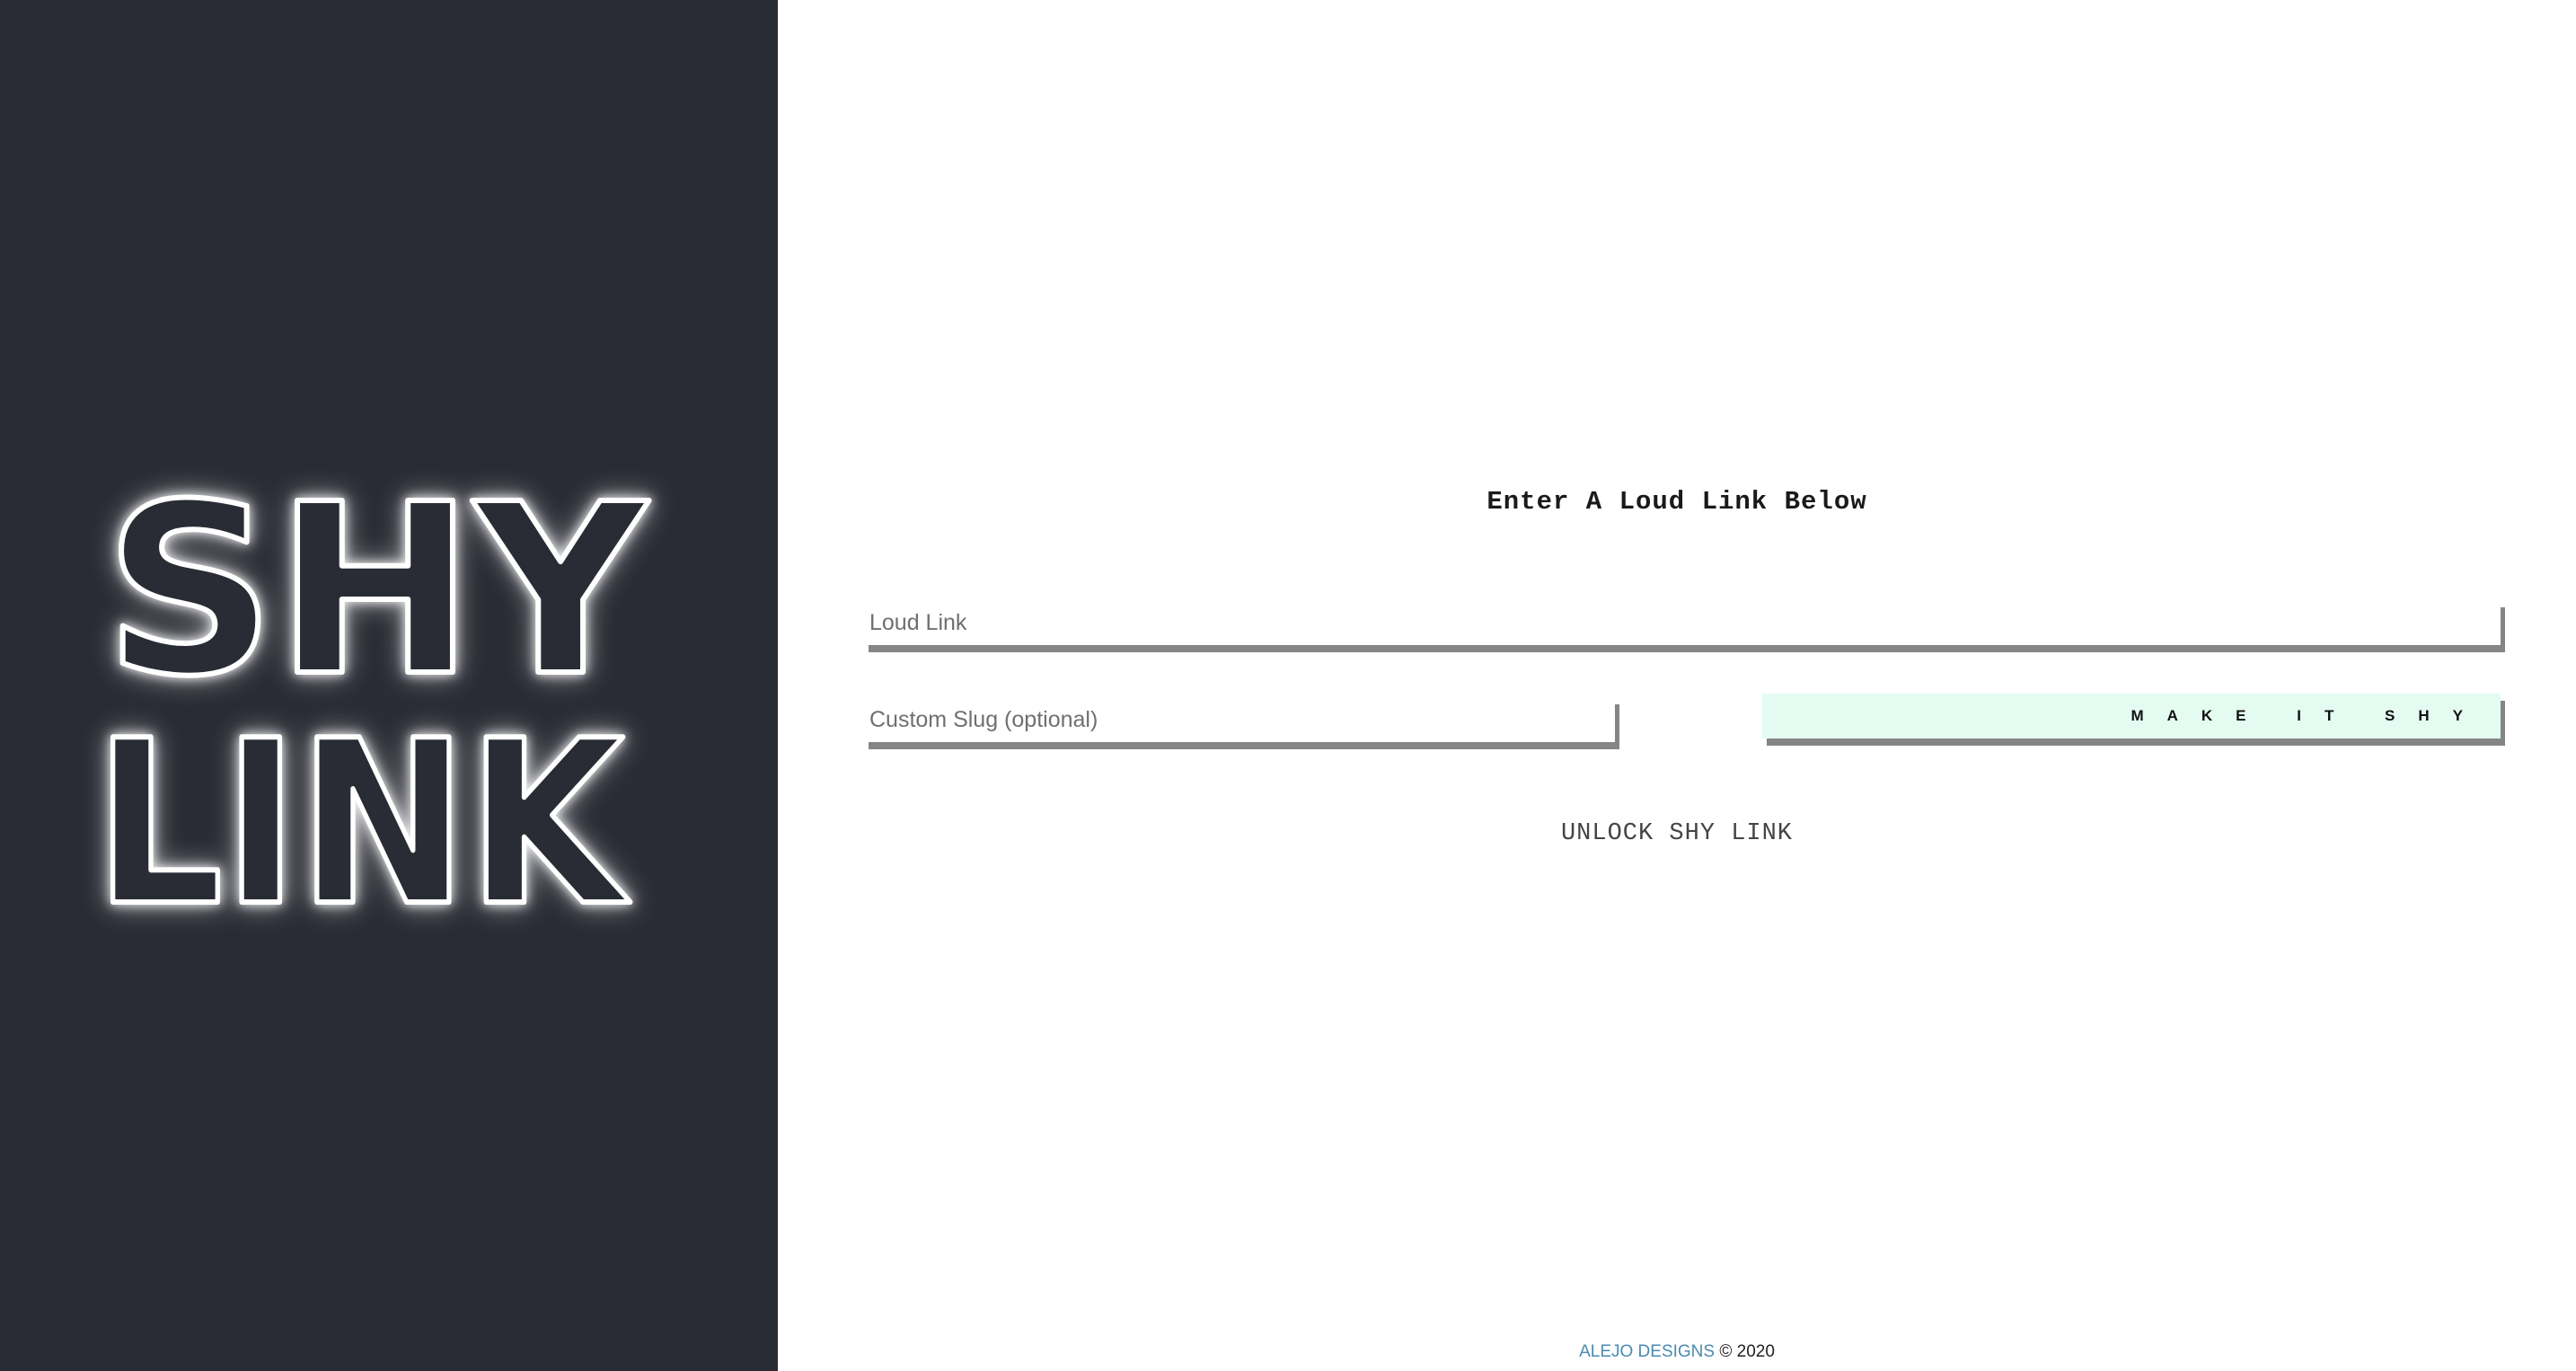  Describe the element at coordinates (1647, 1351) in the screenshot. I see `alejo-designs-link: ALEJO DESIGNS` at that location.